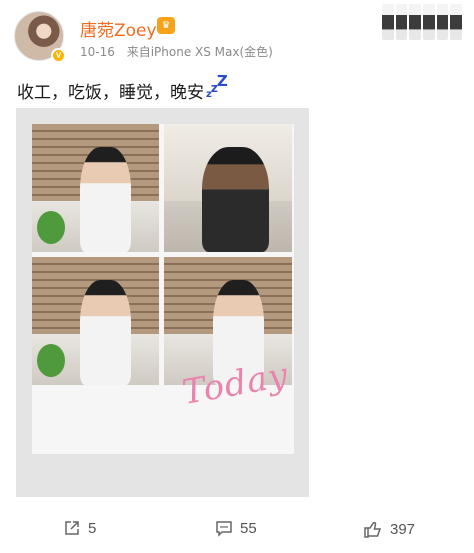  Describe the element at coordinates (373, 529) in the screenshot. I see `thumbs-up-icon` at that location.